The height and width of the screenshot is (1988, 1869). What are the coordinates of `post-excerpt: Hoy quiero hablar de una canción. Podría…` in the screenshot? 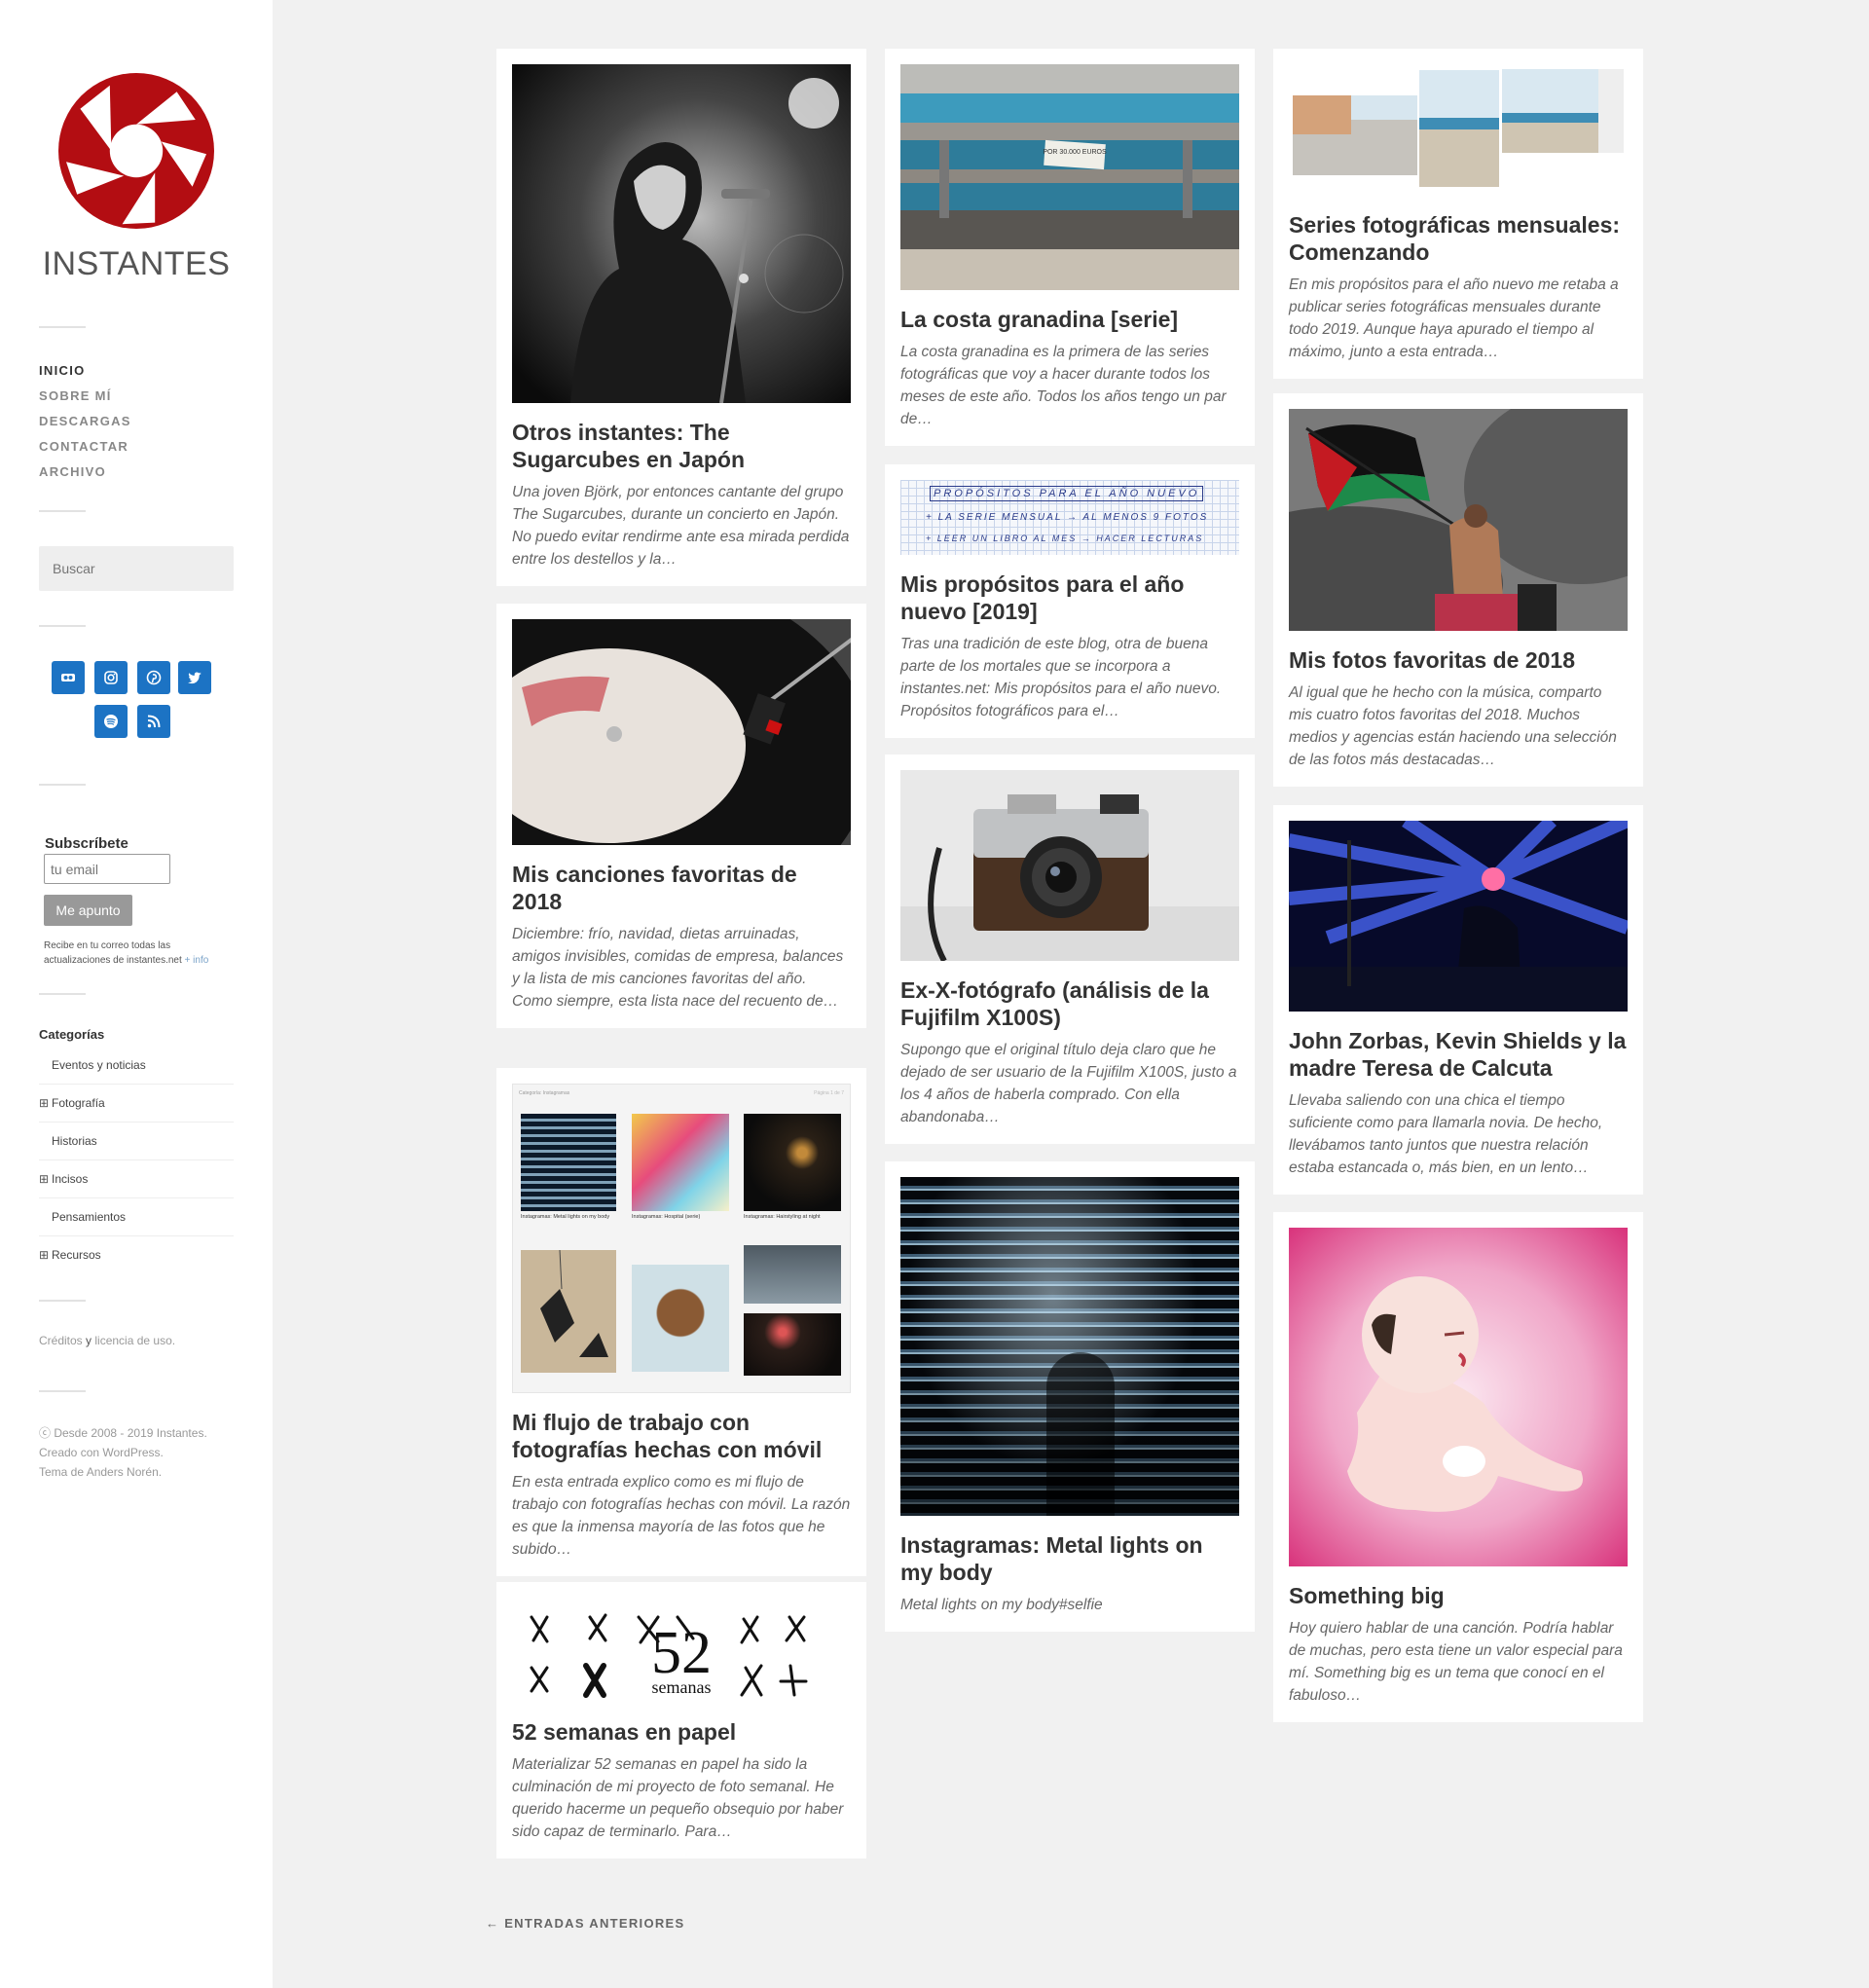 It's located at (1456, 1662).